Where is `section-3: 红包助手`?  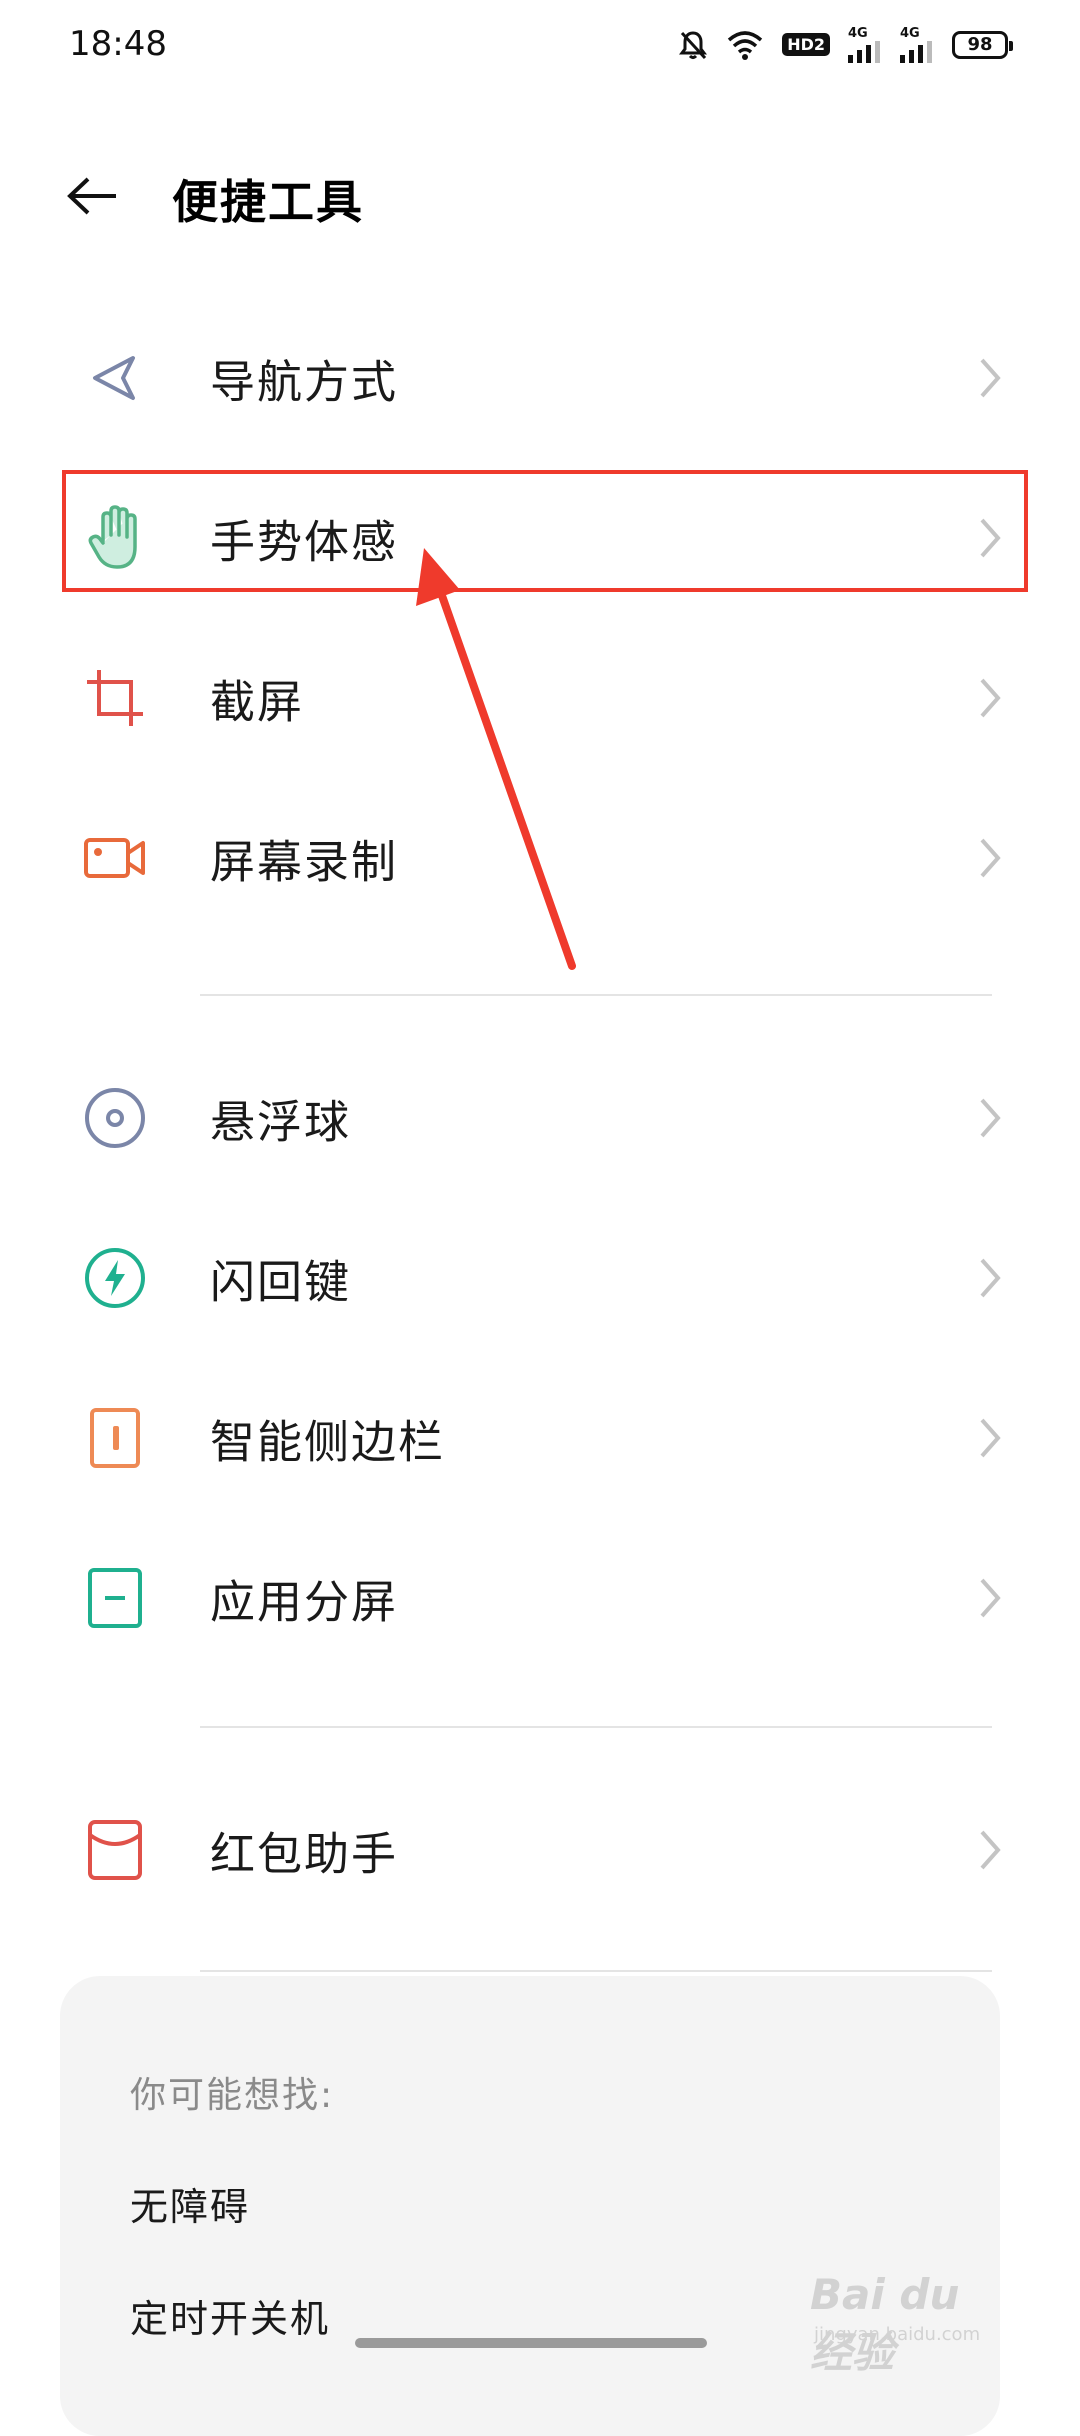
section-3: 红包助手 is located at coordinates (540, 1850).